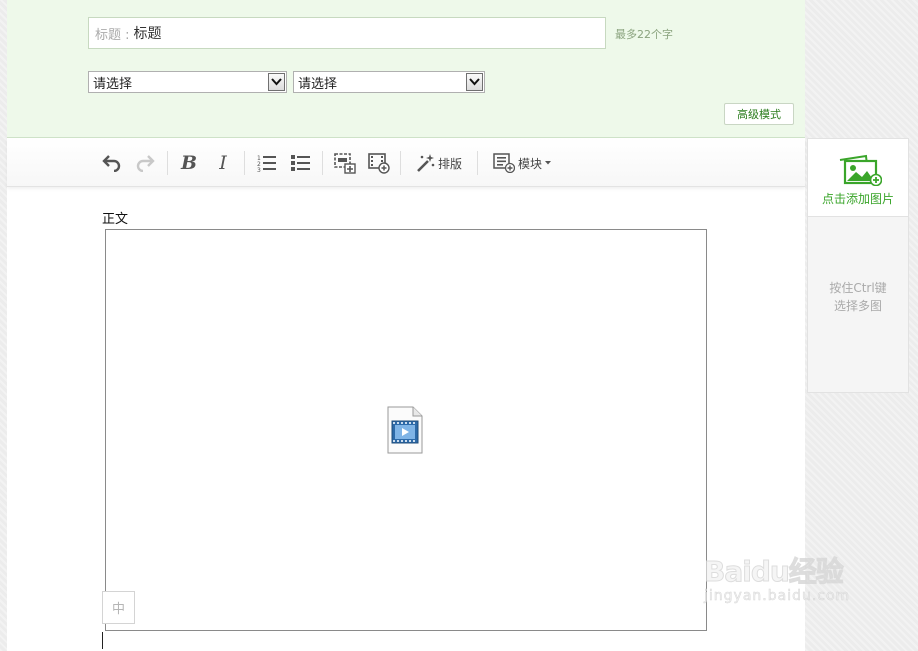 The height and width of the screenshot is (651, 918). I want to click on editor-toolbar: B I 1 2 3 排版 模块, so click(406, 162).